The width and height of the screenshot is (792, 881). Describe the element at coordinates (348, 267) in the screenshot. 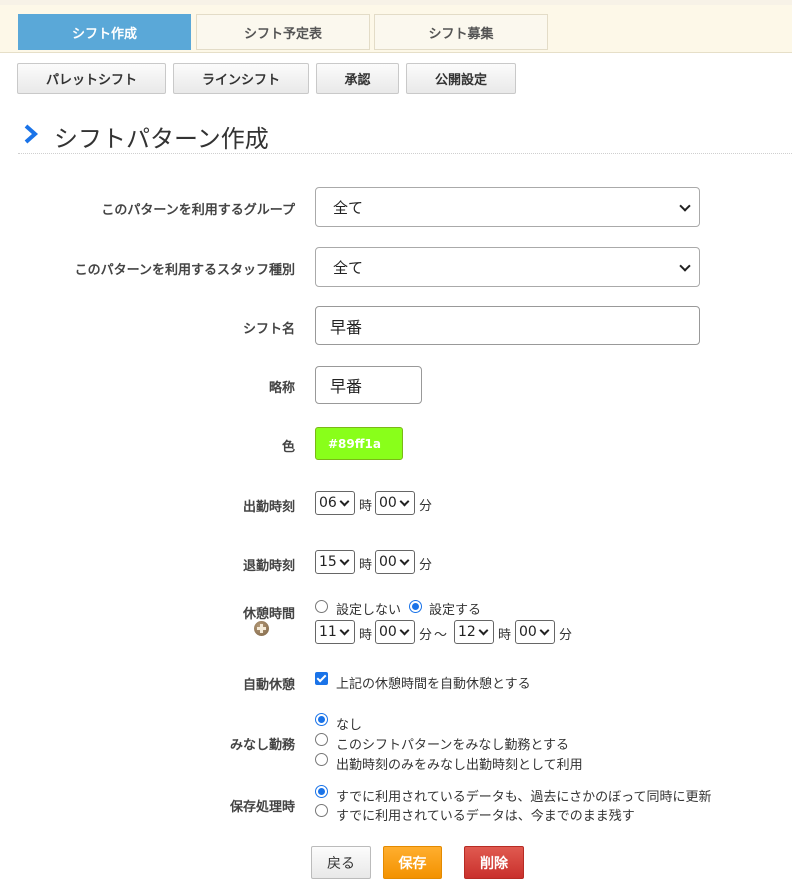

I see `staff-type-select-value: 全て` at that location.